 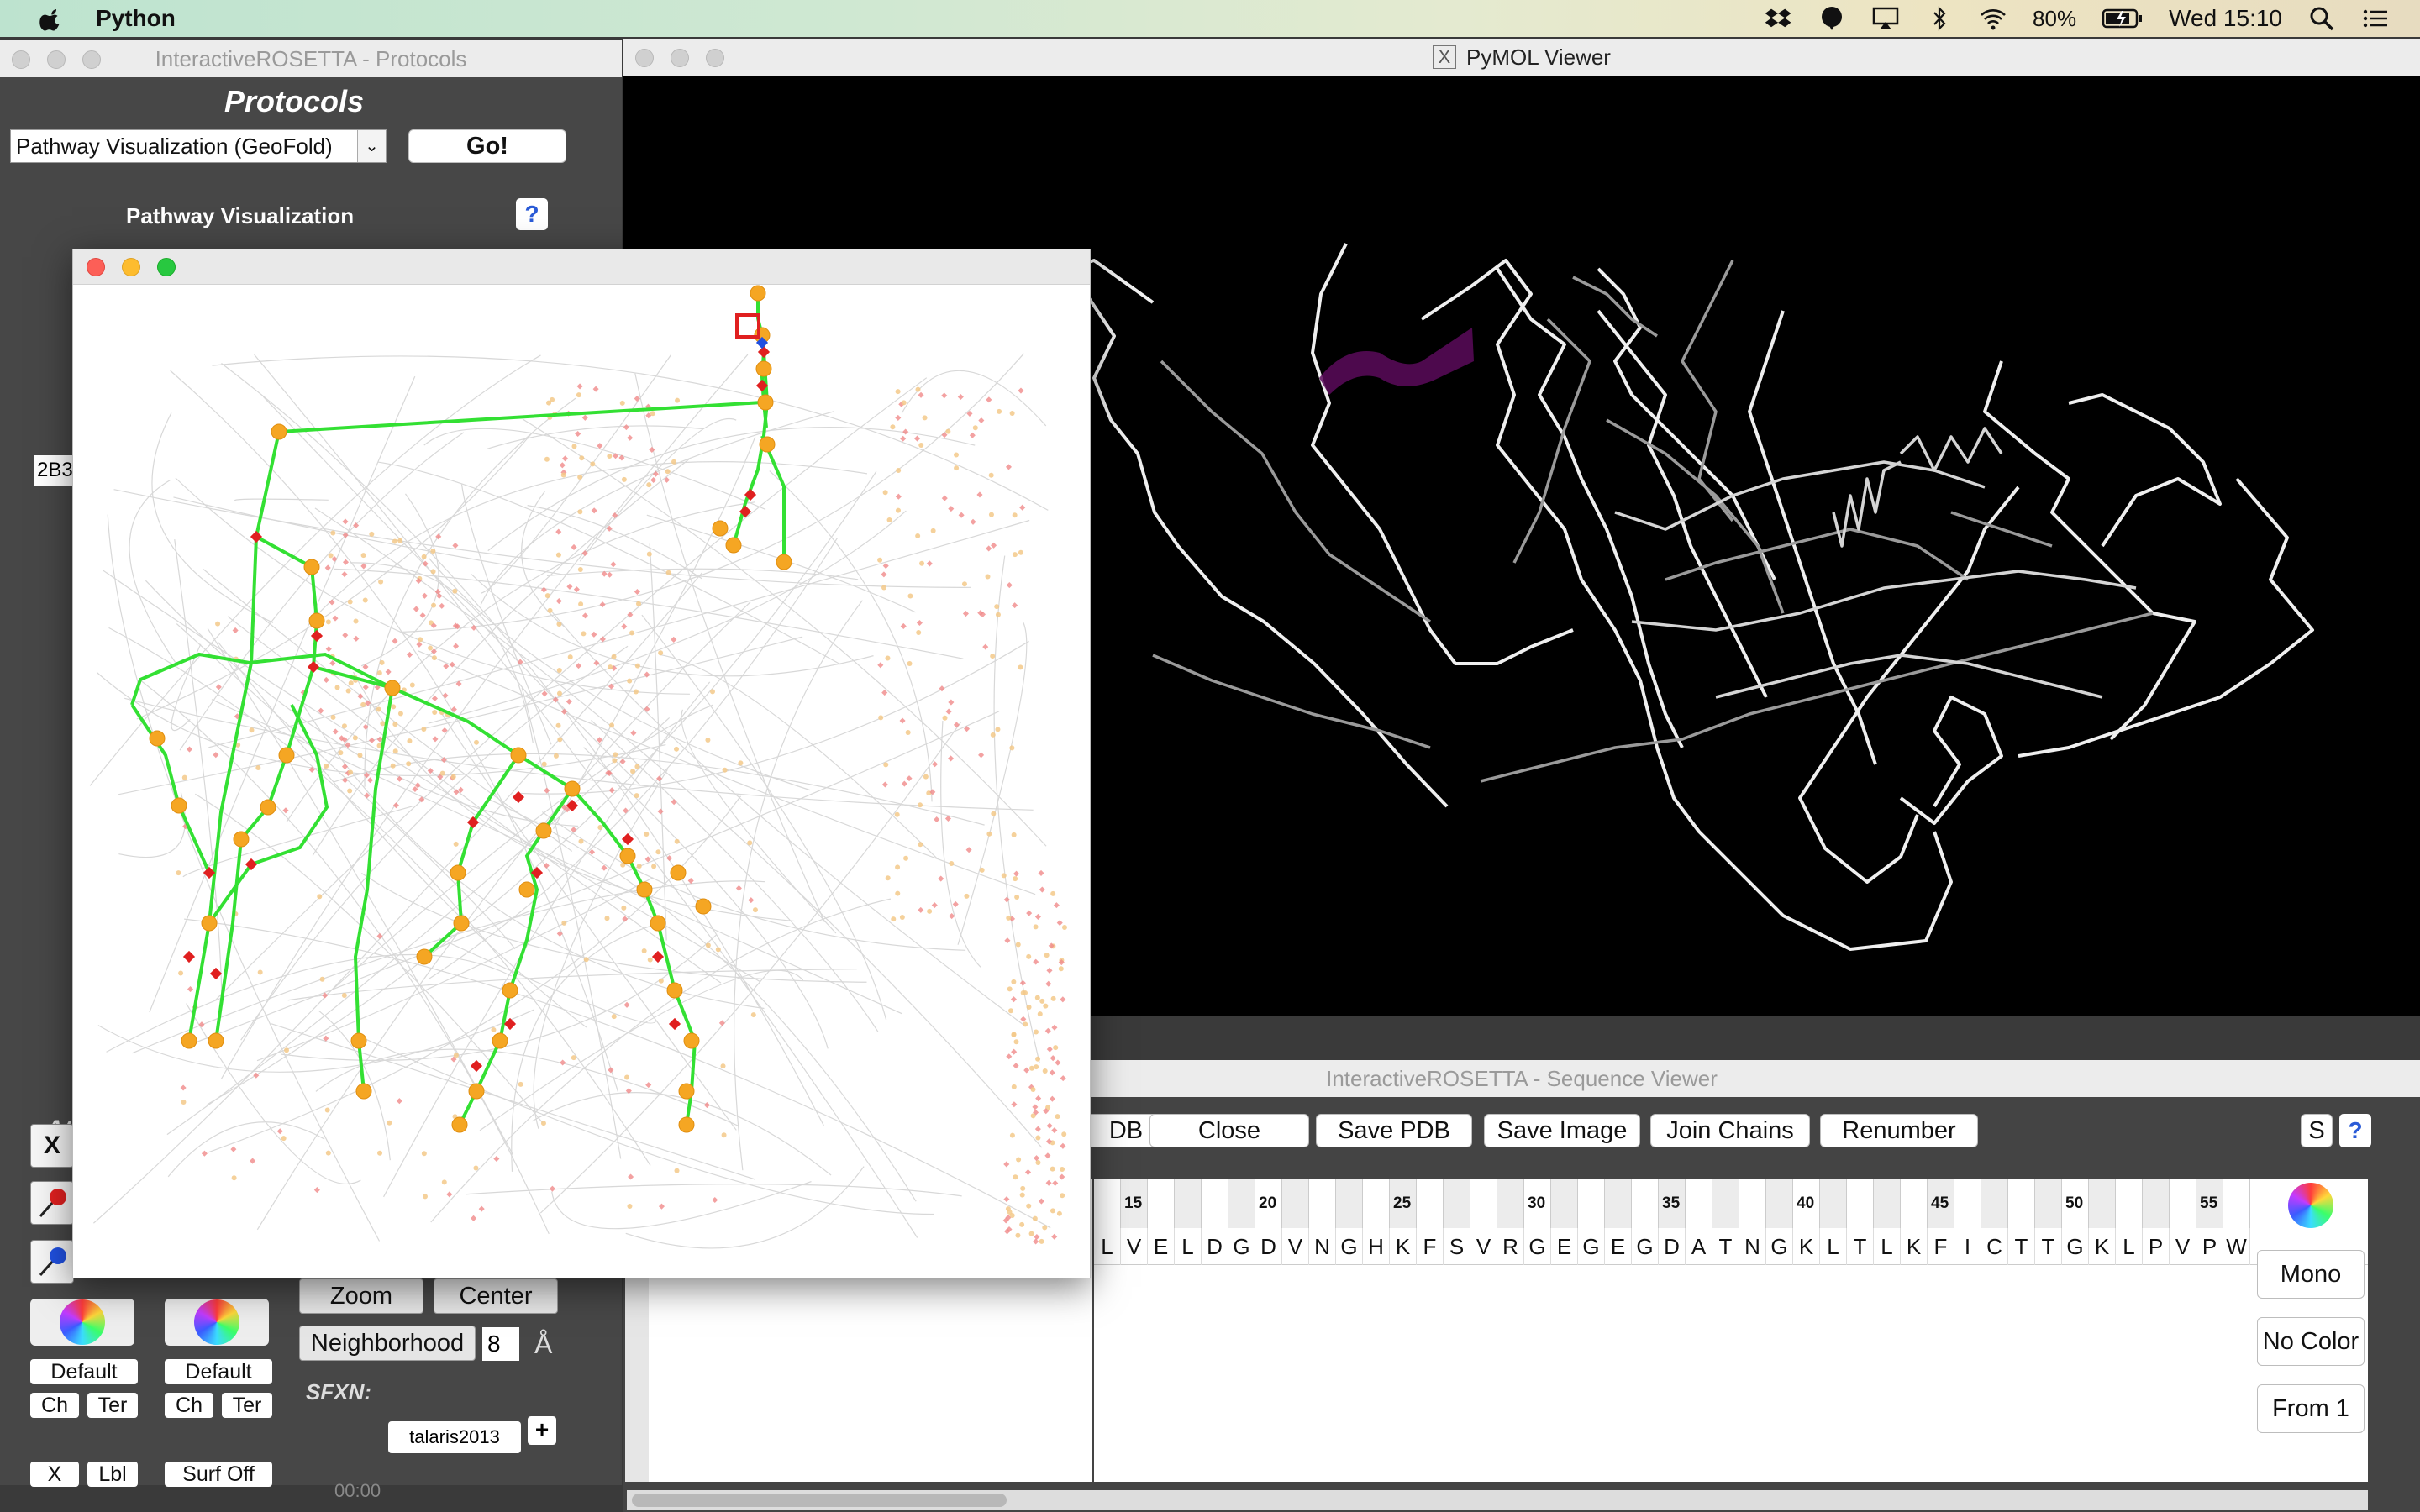 What do you see at coordinates (2123, 18) in the screenshot?
I see `battery-icon` at bounding box center [2123, 18].